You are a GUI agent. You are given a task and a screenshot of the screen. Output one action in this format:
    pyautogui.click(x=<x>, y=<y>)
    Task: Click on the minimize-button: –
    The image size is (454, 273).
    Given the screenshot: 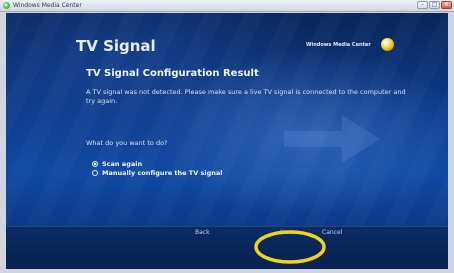 What is the action you would take?
    pyautogui.click(x=422, y=5)
    